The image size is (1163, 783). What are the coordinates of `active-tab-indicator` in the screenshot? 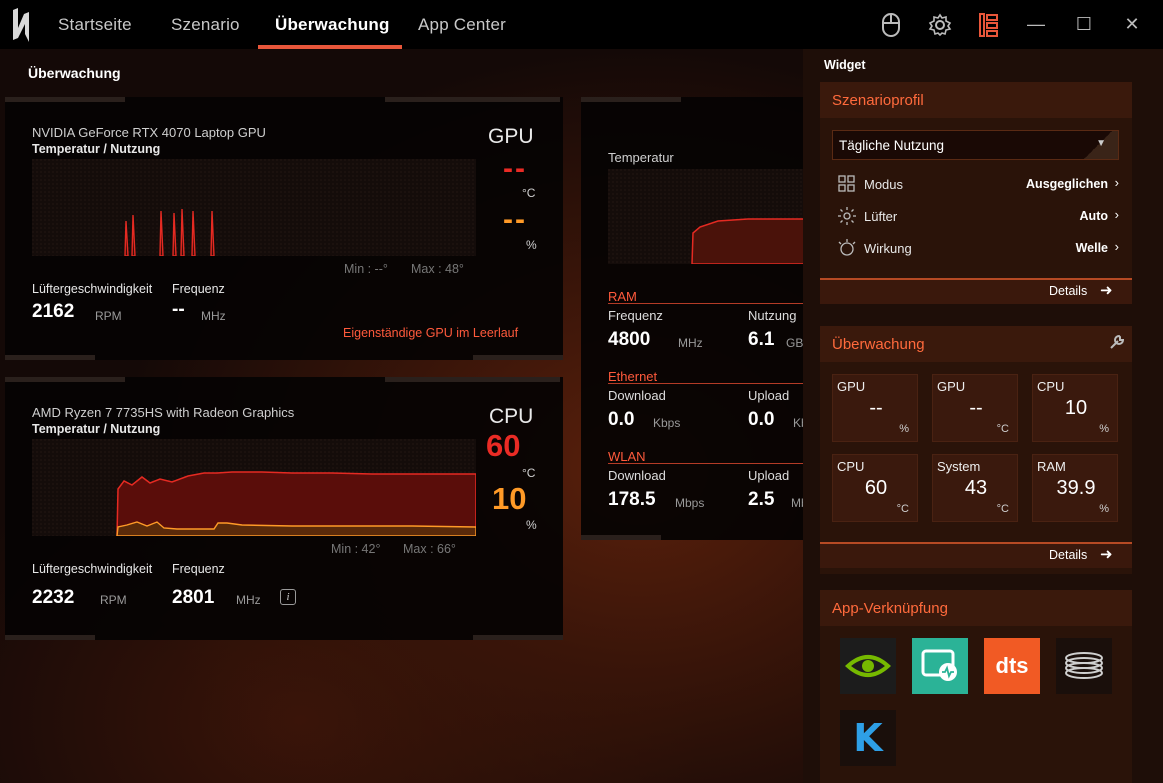 It's located at (330, 47).